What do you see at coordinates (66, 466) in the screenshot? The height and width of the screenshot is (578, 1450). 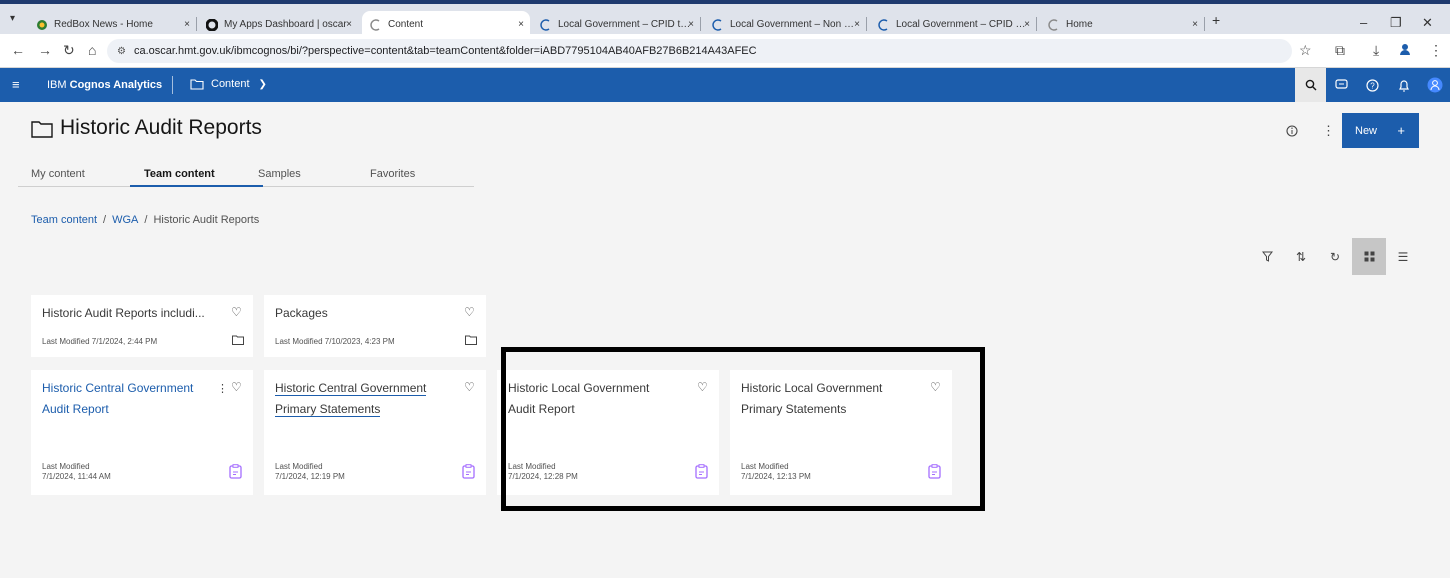 I see `modified-label: Last Modified` at bounding box center [66, 466].